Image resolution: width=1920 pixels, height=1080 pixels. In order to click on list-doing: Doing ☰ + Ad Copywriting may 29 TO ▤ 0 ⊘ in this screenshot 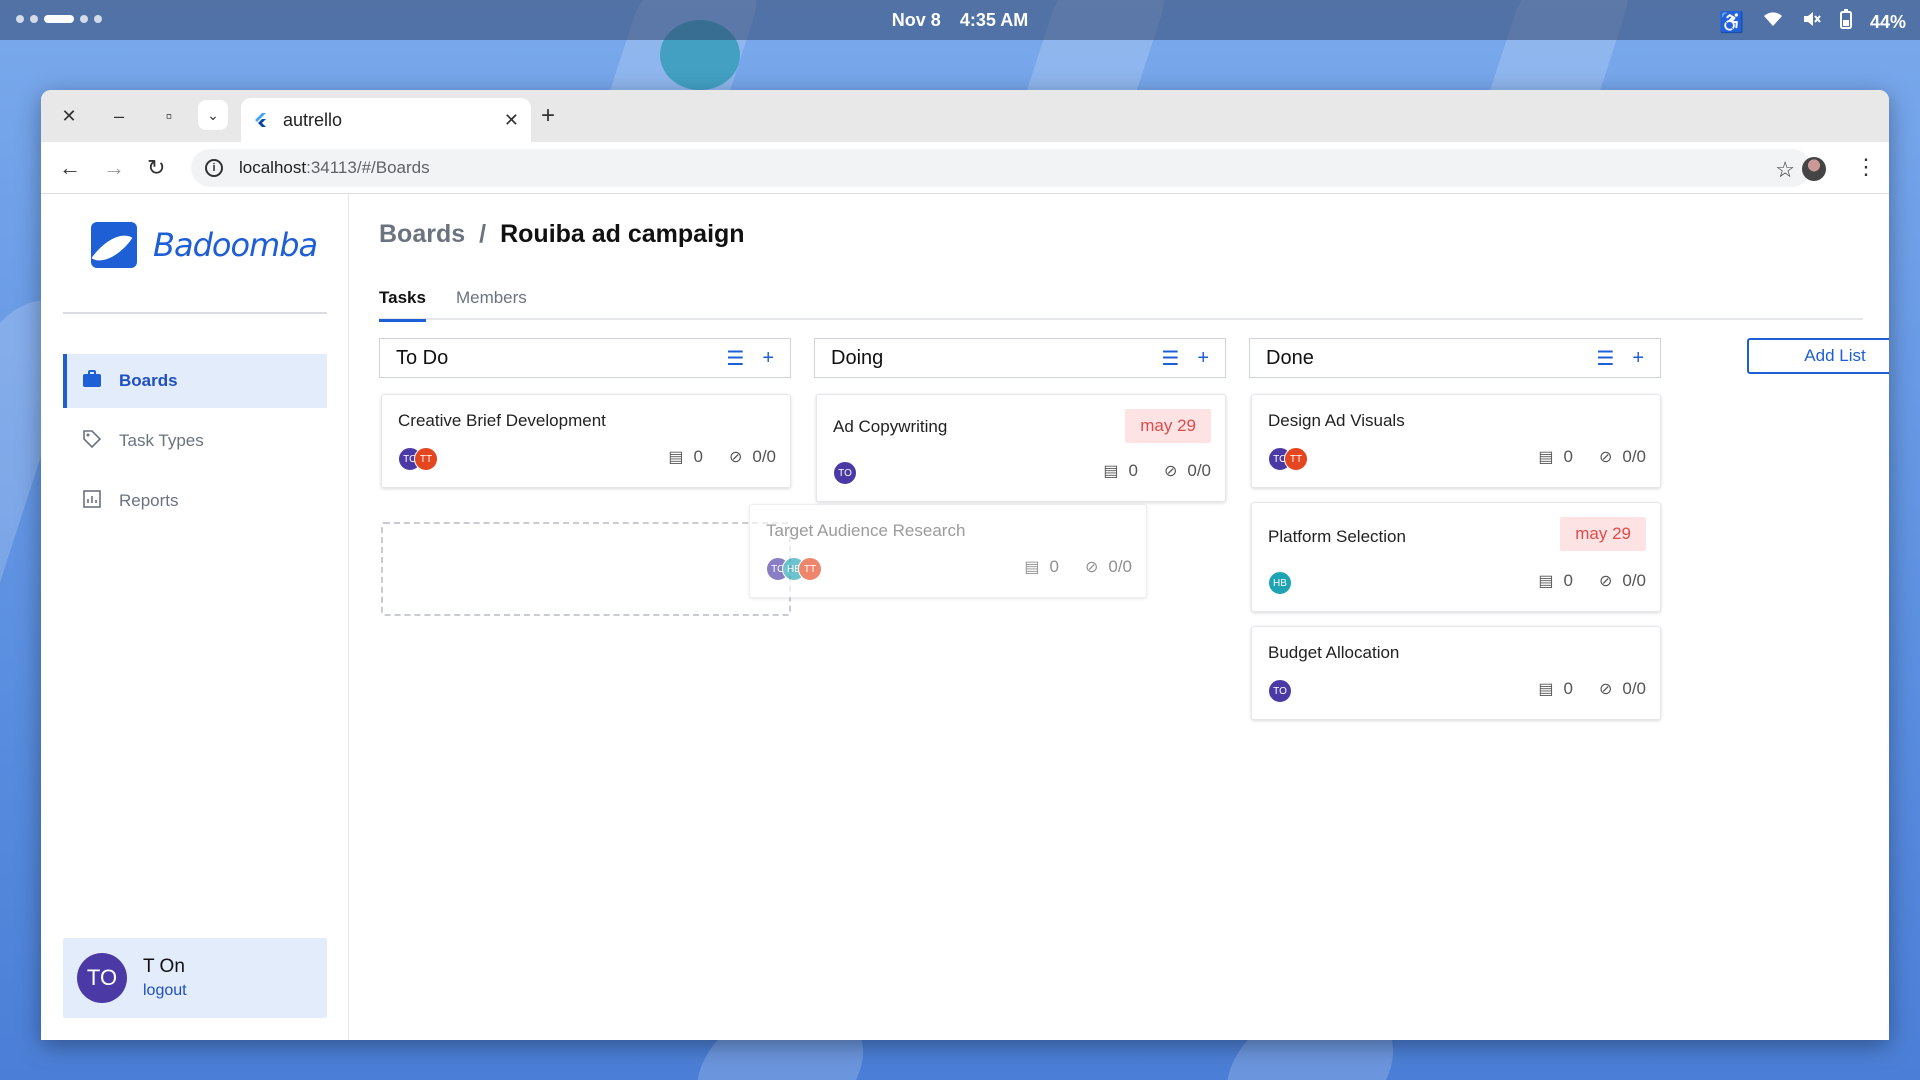, I will do `click(1020, 420)`.